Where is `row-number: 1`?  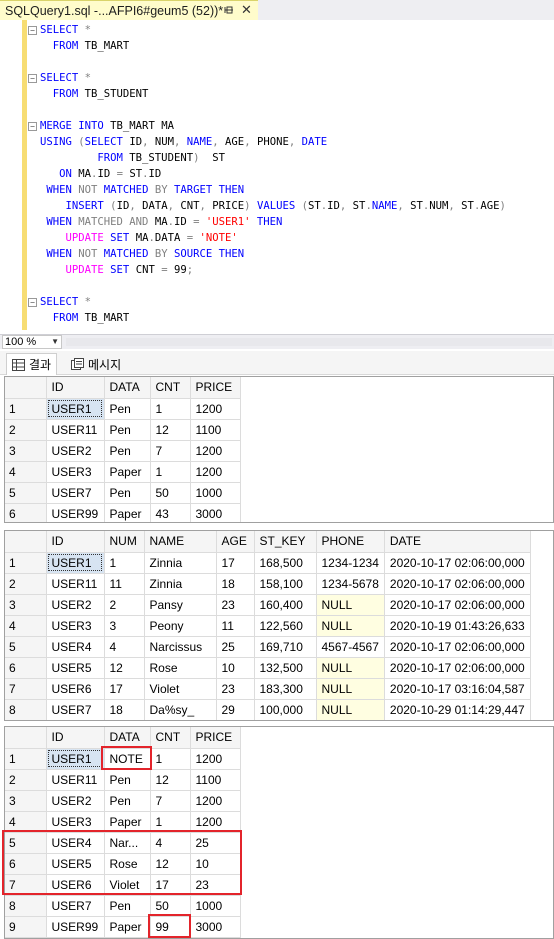 row-number: 1 is located at coordinates (26, 409).